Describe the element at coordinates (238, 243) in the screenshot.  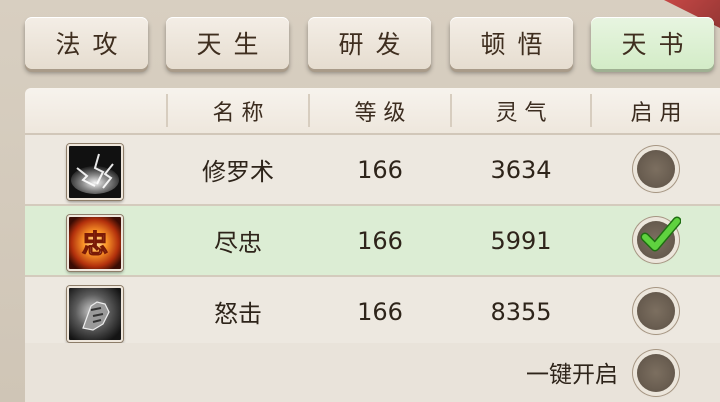
I see `skill-name: 尽忠` at that location.